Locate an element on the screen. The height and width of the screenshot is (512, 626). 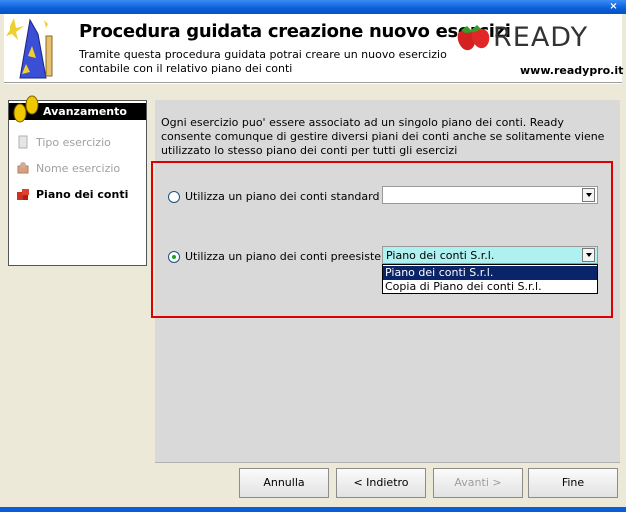
gear-icon is located at coordinates (23, 168).